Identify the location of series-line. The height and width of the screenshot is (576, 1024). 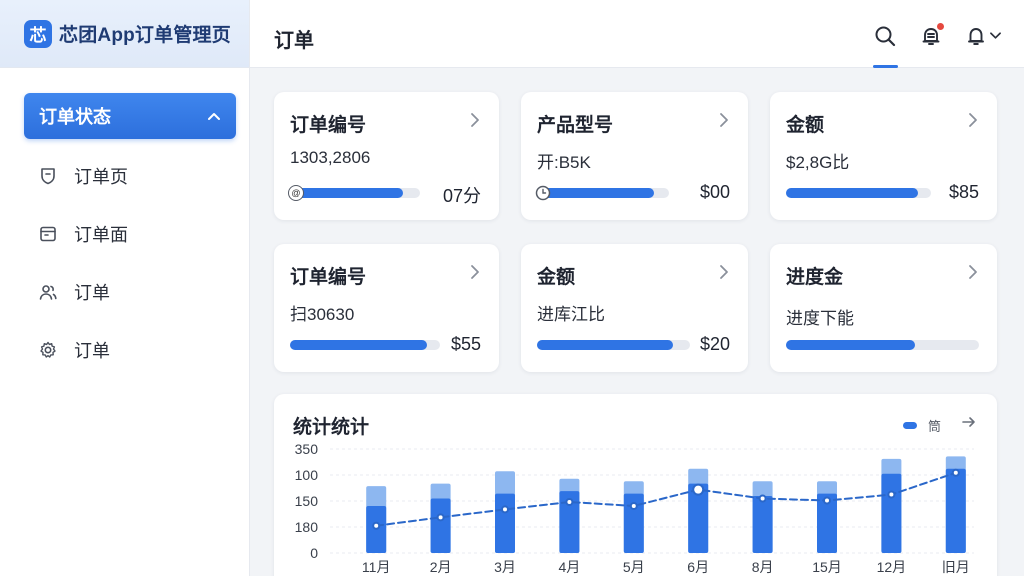
(666, 499).